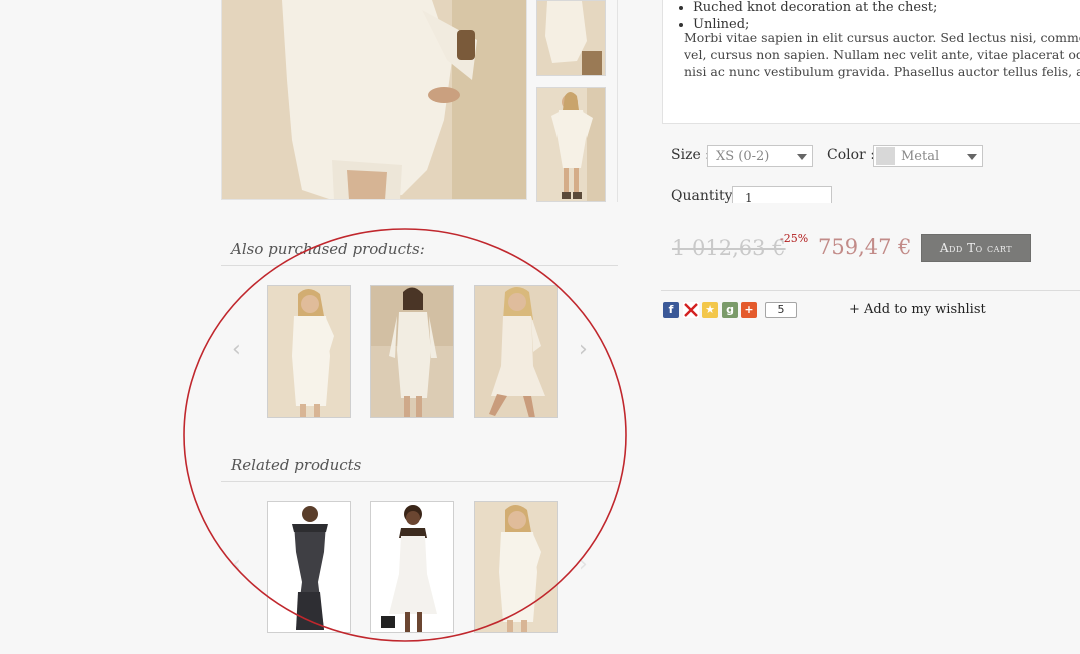 This screenshot has height=654, width=1080. I want to click on divider, so click(870, 290).